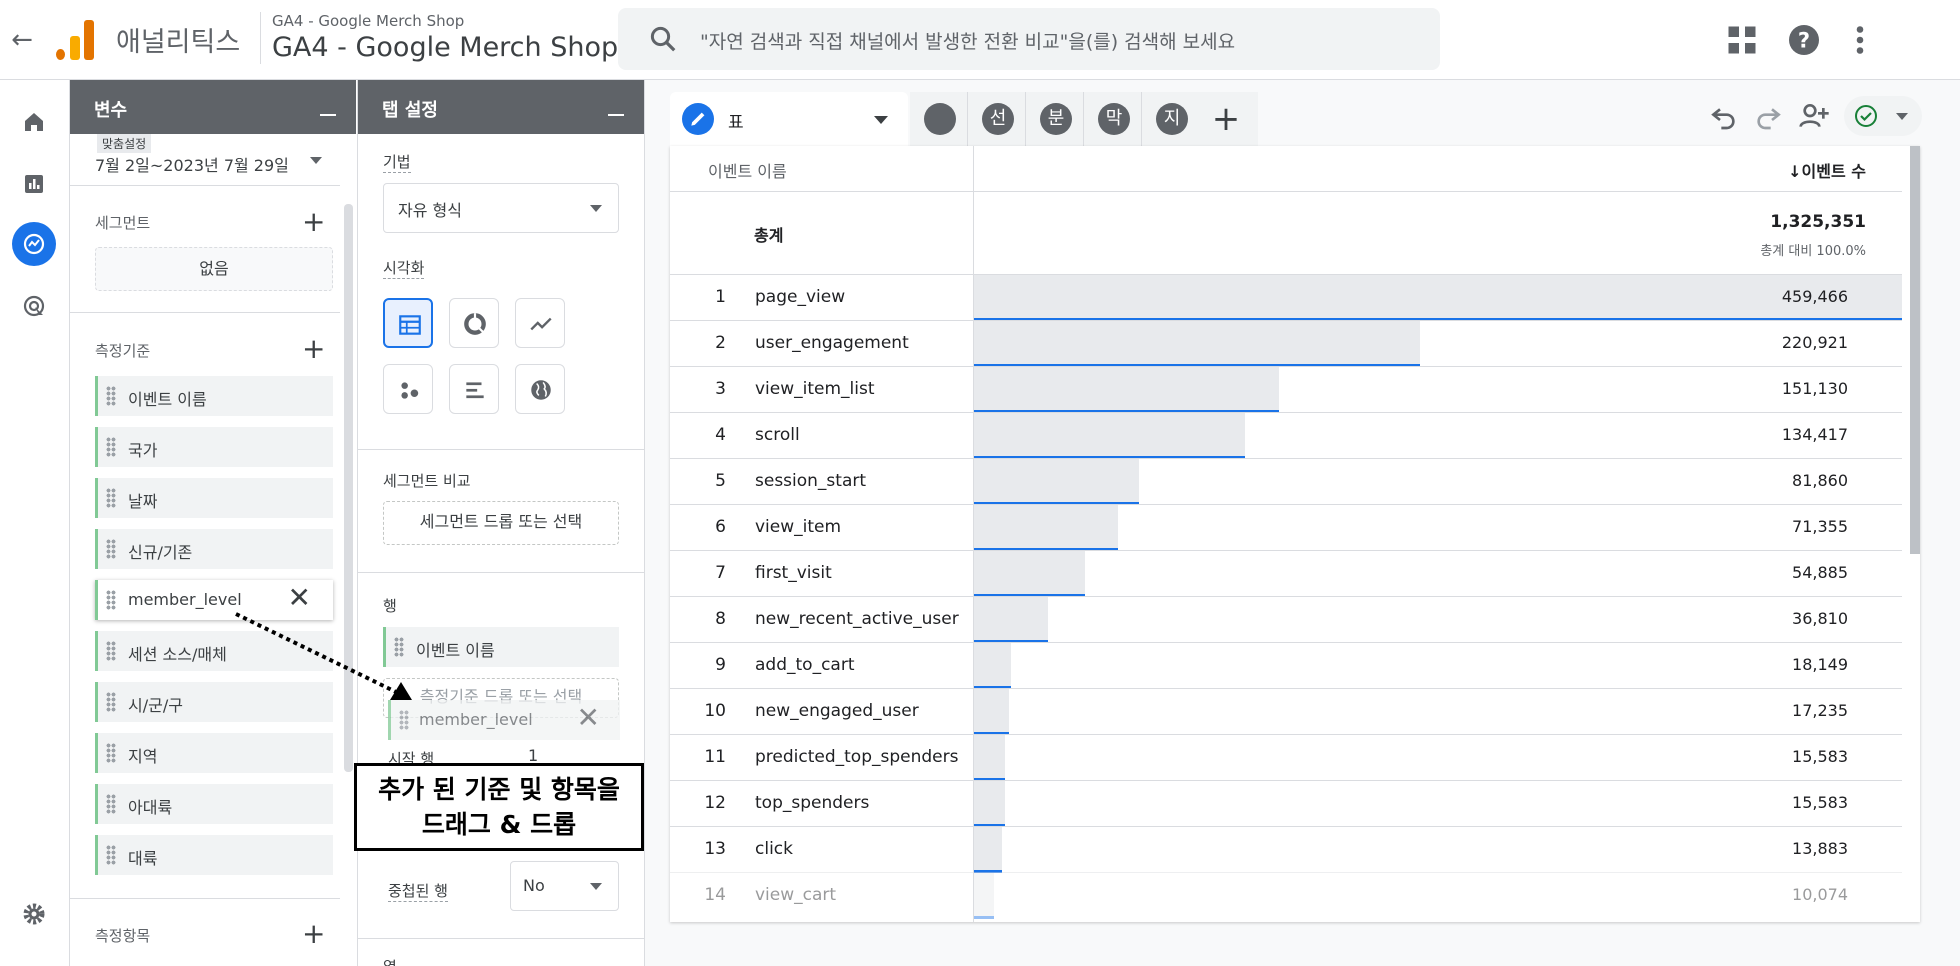 The height and width of the screenshot is (966, 1960). Describe the element at coordinates (1818, 222) in the screenshot. I see `total-value: 1,325,351` at that location.